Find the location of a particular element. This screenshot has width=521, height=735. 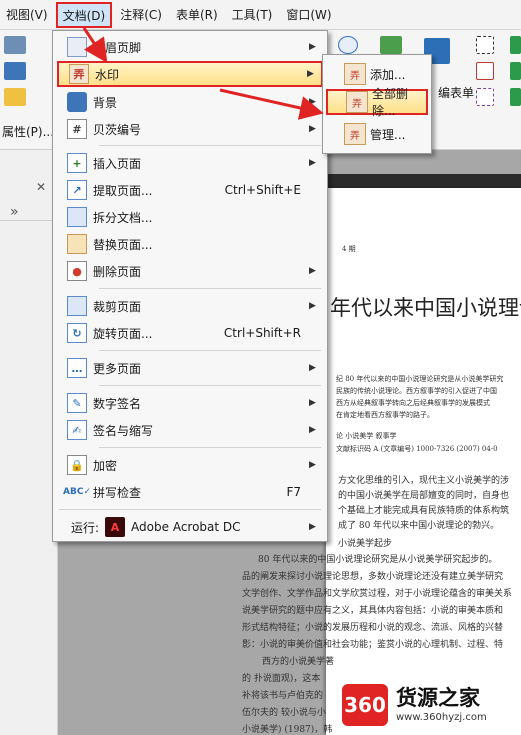

annotation-arrows is located at coordinates (203, 73).